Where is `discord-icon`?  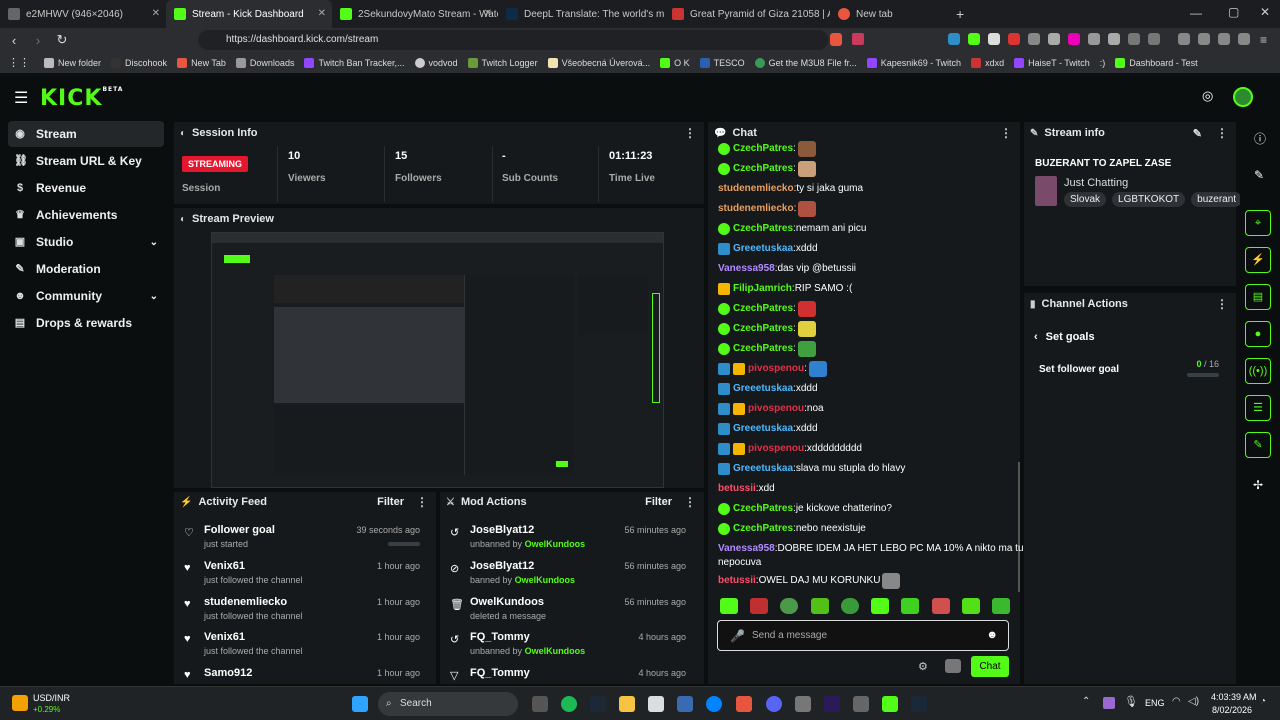
discord-icon is located at coordinates (774, 704).